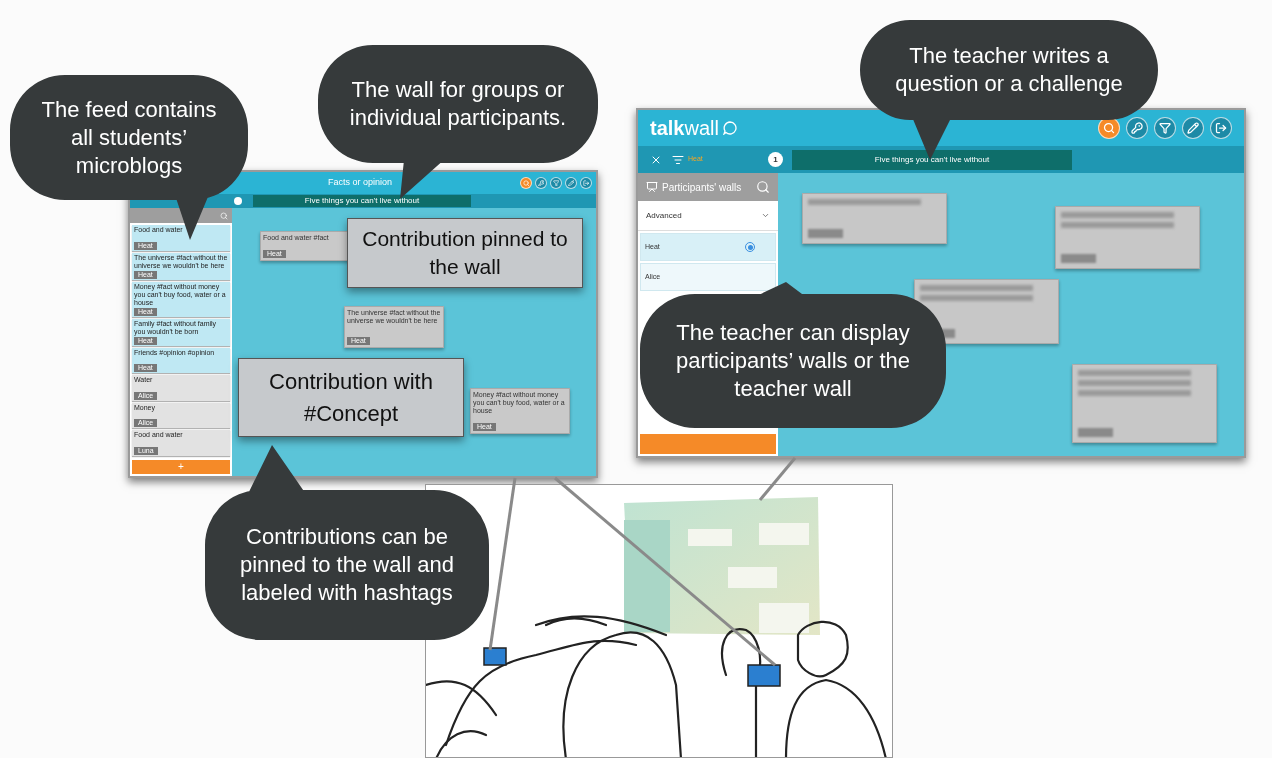  What do you see at coordinates (359, 183) in the screenshot?
I see `wall-title: Facts or opinion` at bounding box center [359, 183].